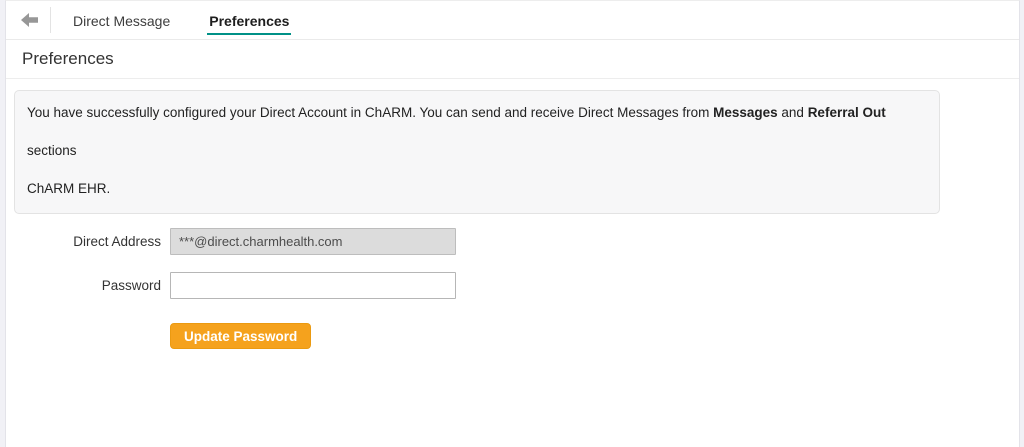  I want to click on info-text-after: sections, so click(52, 150).